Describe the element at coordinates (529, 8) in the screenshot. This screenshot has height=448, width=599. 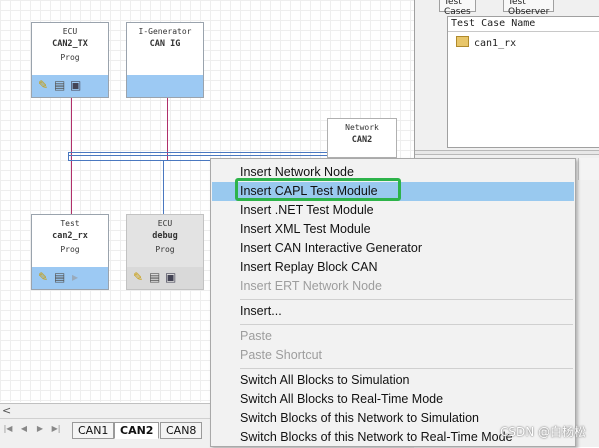
I see `tab-test-observer: Test Observer` at that location.